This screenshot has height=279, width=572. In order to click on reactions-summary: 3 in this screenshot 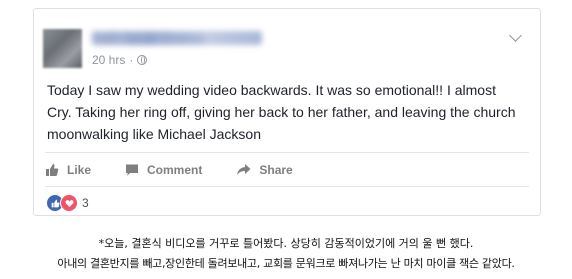, I will do `click(67, 203)`.